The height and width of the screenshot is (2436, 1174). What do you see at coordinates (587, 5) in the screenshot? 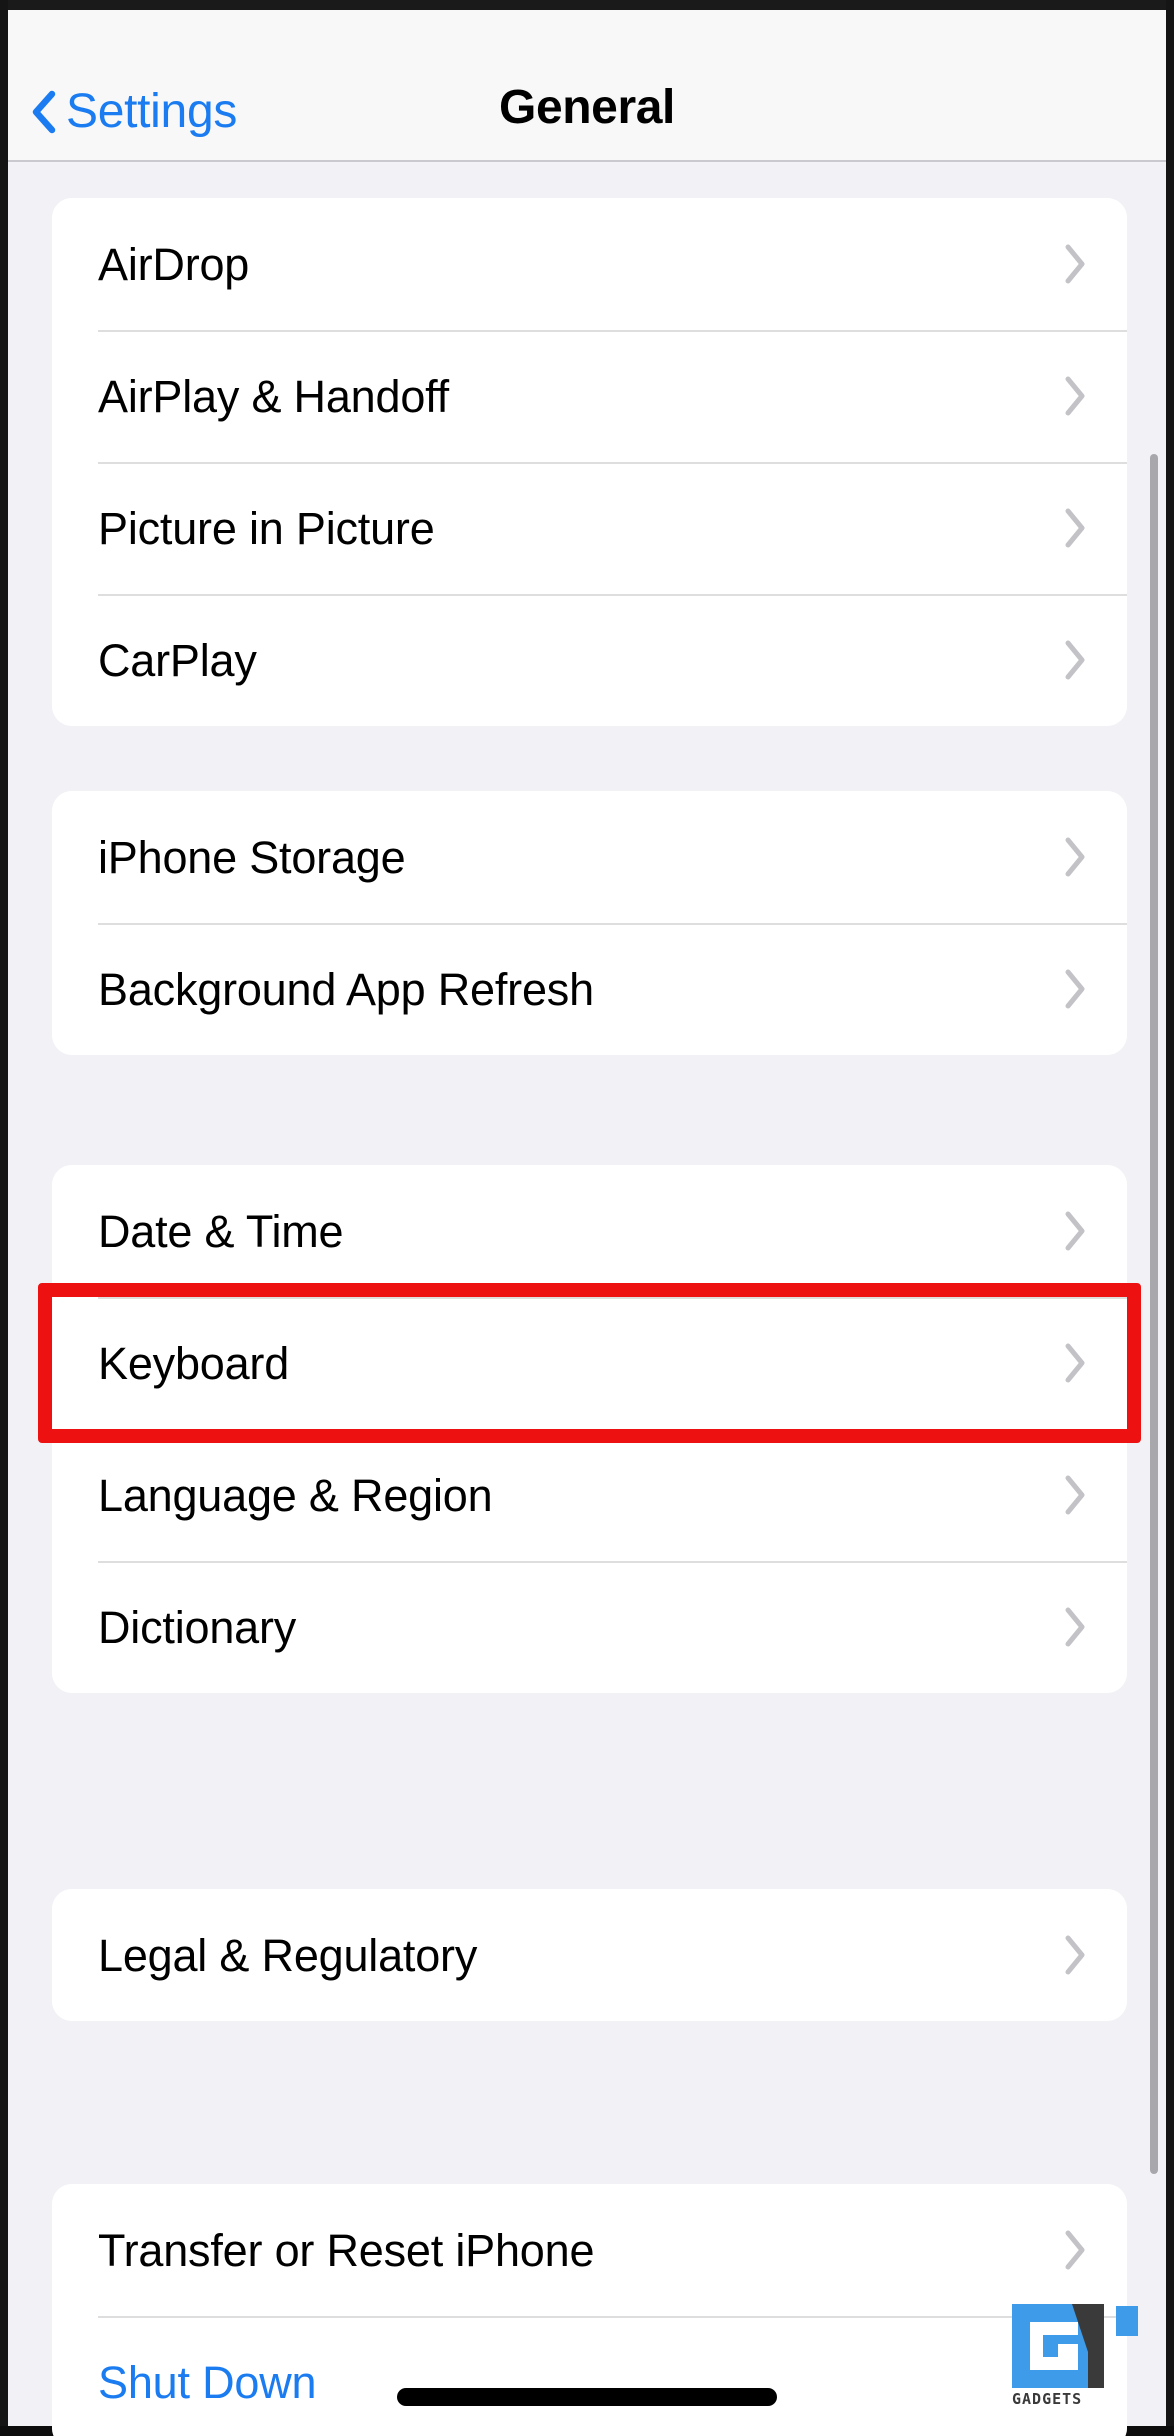
I see `device-frame-top` at bounding box center [587, 5].